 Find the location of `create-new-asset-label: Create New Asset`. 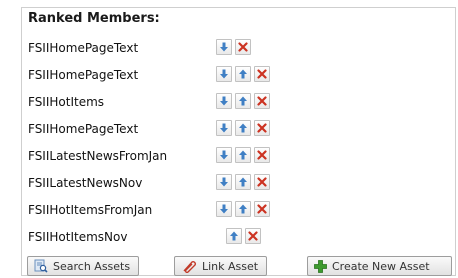

create-new-asset-label: Create New Asset is located at coordinates (381, 266).